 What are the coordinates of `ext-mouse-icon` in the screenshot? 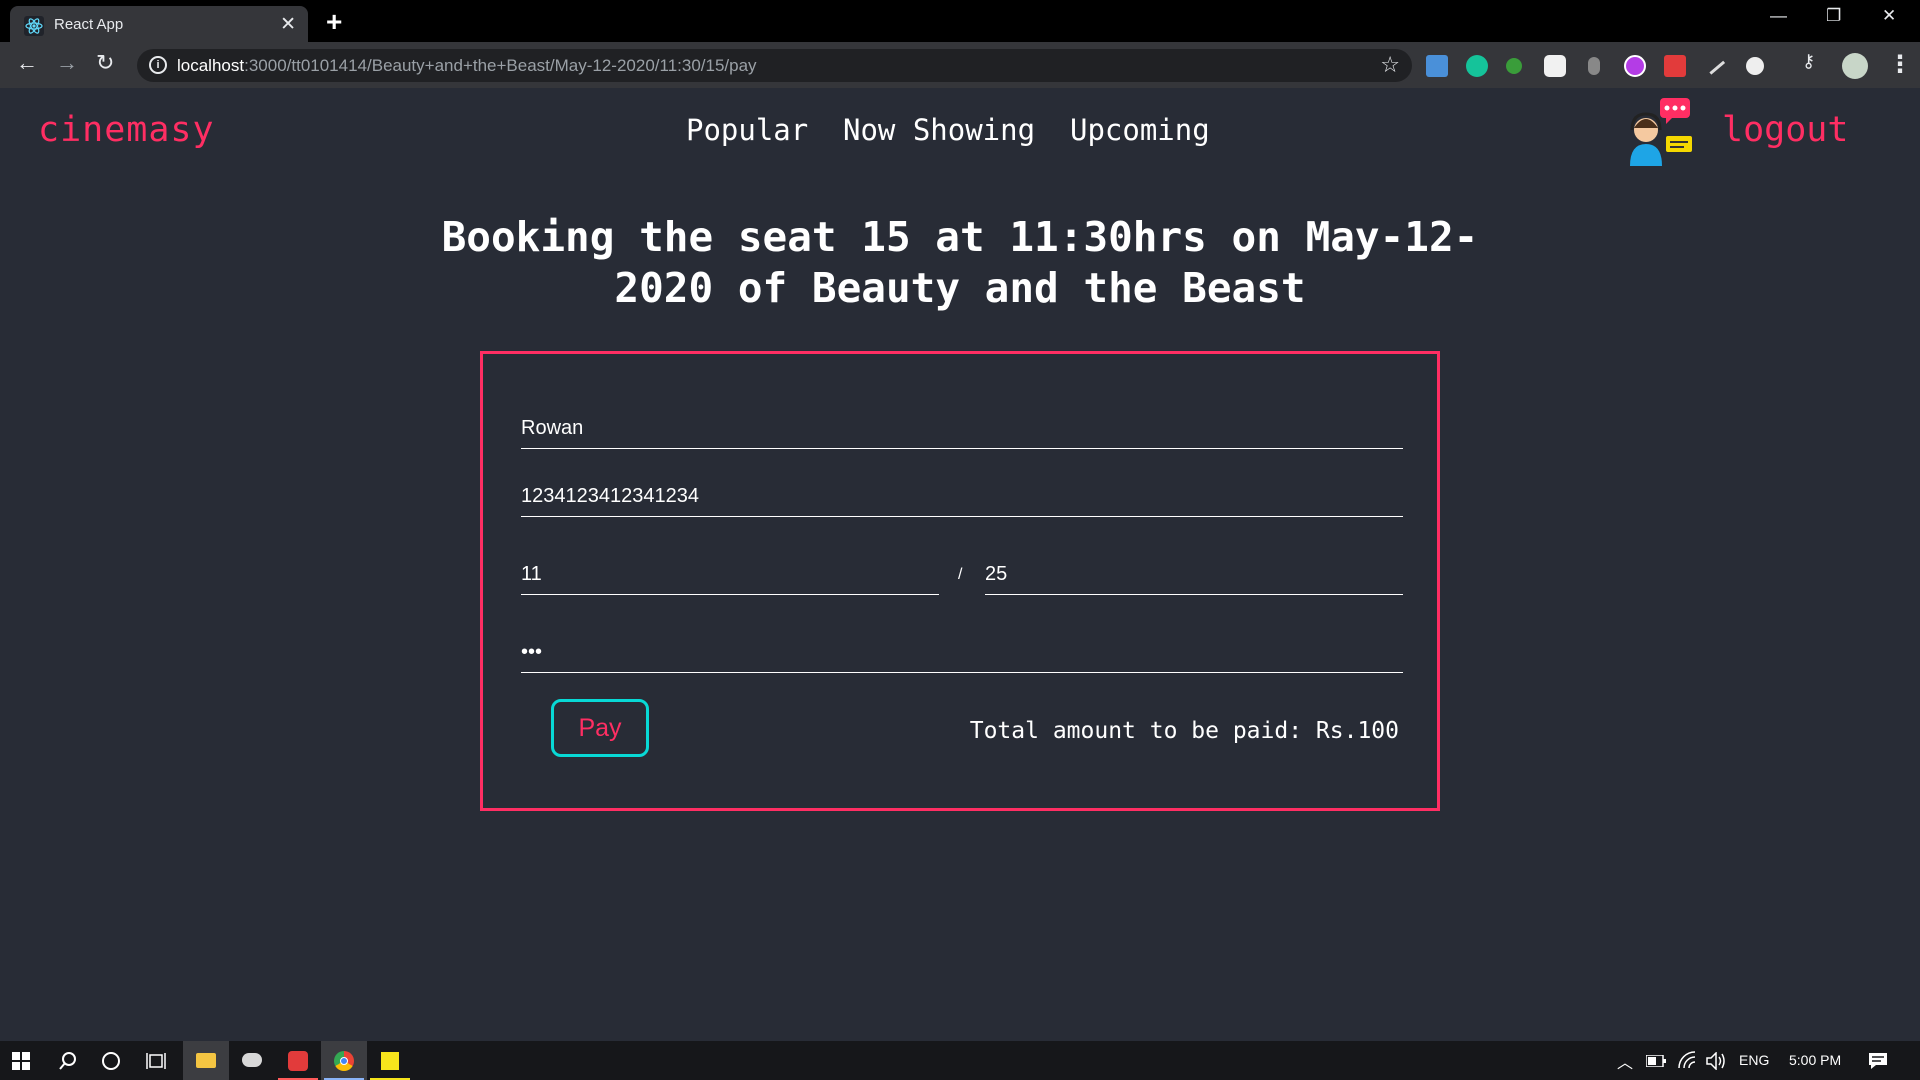 It's located at (1594, 66).